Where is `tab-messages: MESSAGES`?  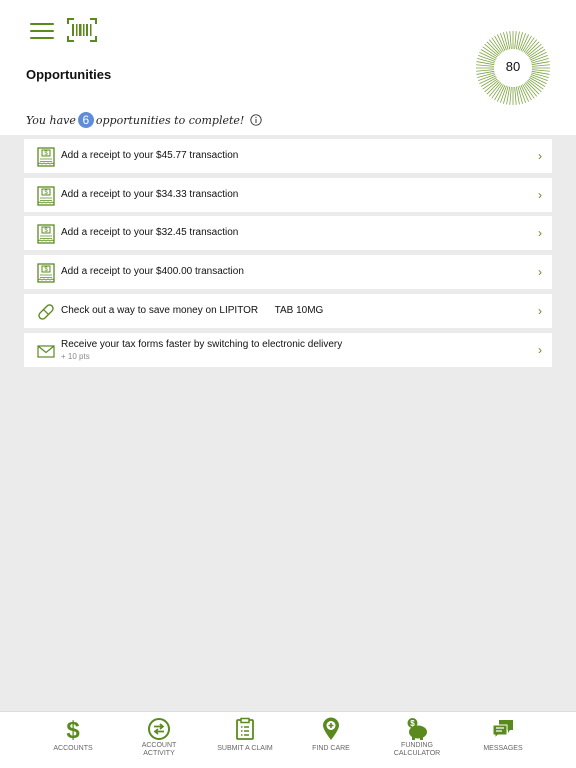 tab-messages: MESSAGES is located at coordinates (503, 740).